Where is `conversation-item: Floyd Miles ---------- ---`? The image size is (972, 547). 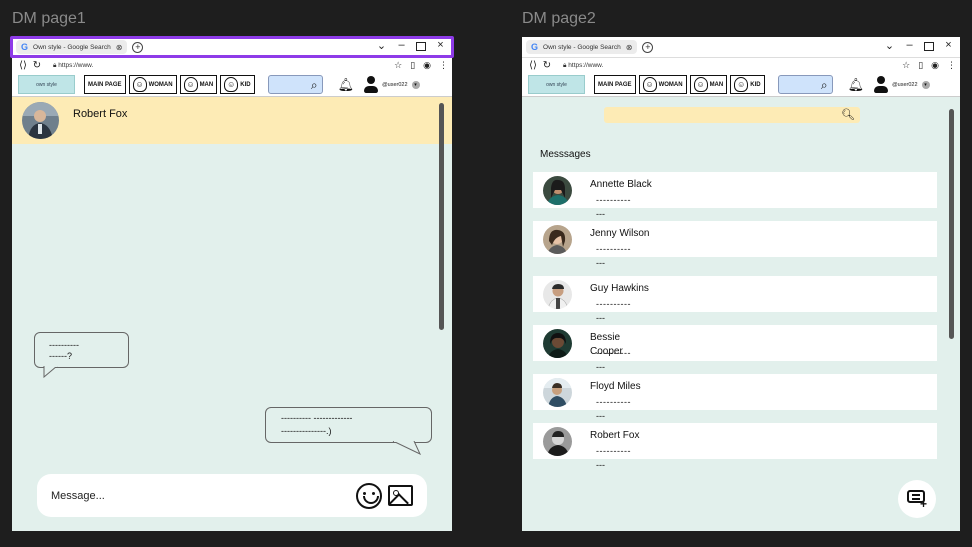 conversation-item: Floyd Miles ---------- --- is located at coordinates (735, 397).